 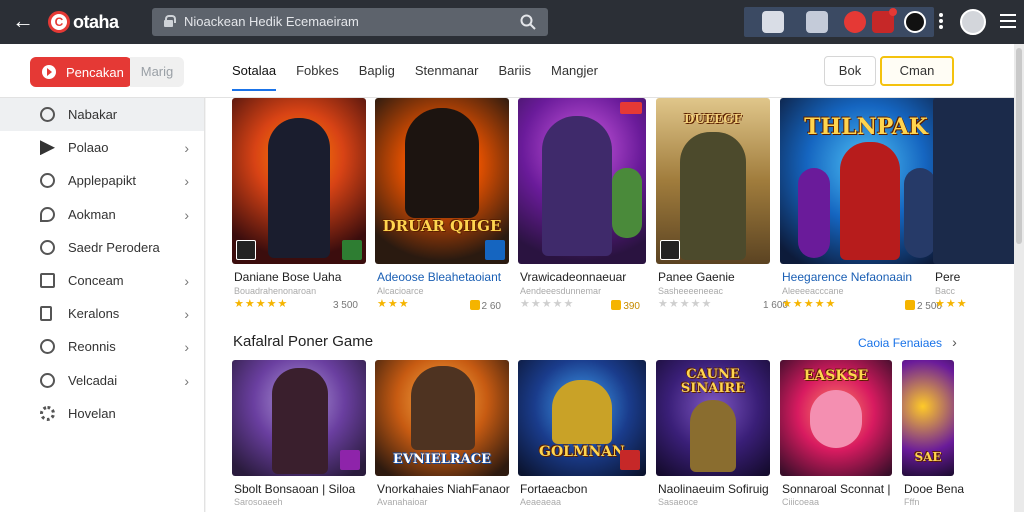 I want to click on logo-text: otaha, so click(x=96, y=21).